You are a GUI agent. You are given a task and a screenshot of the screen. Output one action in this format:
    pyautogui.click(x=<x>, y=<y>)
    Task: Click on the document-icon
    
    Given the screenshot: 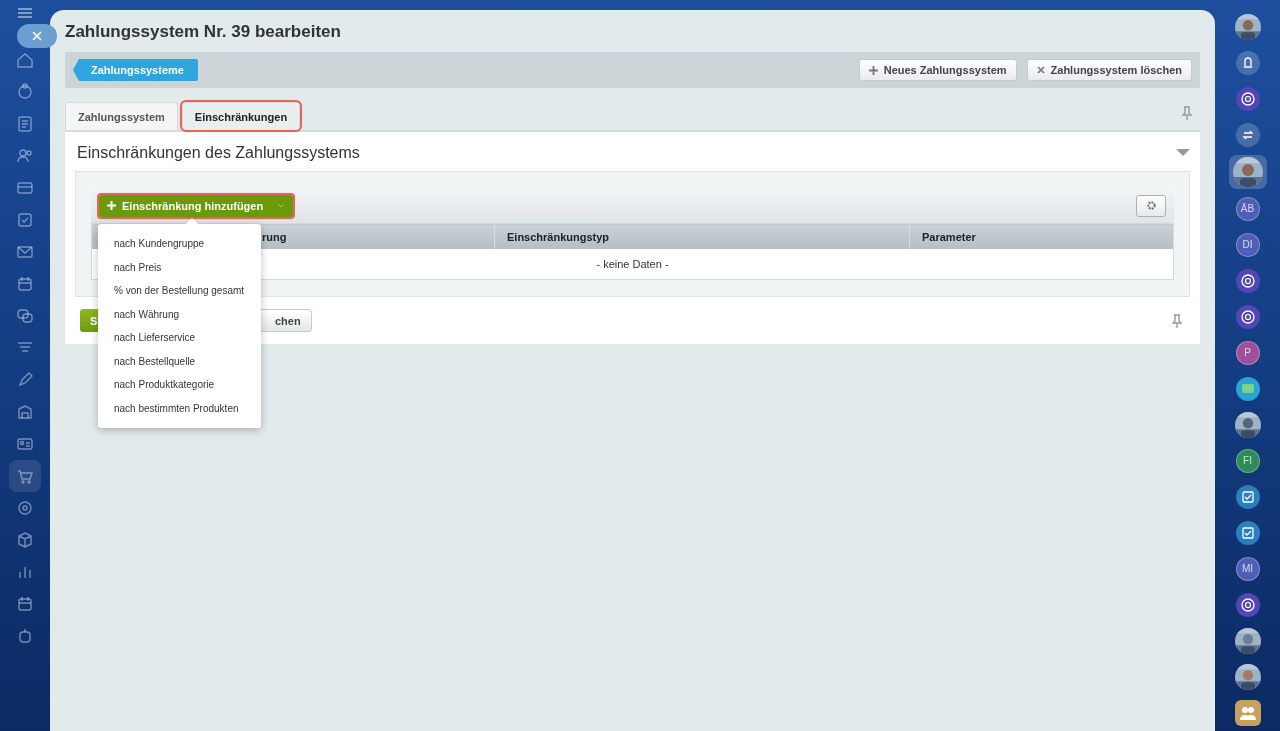 What is the action you would take?
    pyautogui.click(x=25, y=124)
    